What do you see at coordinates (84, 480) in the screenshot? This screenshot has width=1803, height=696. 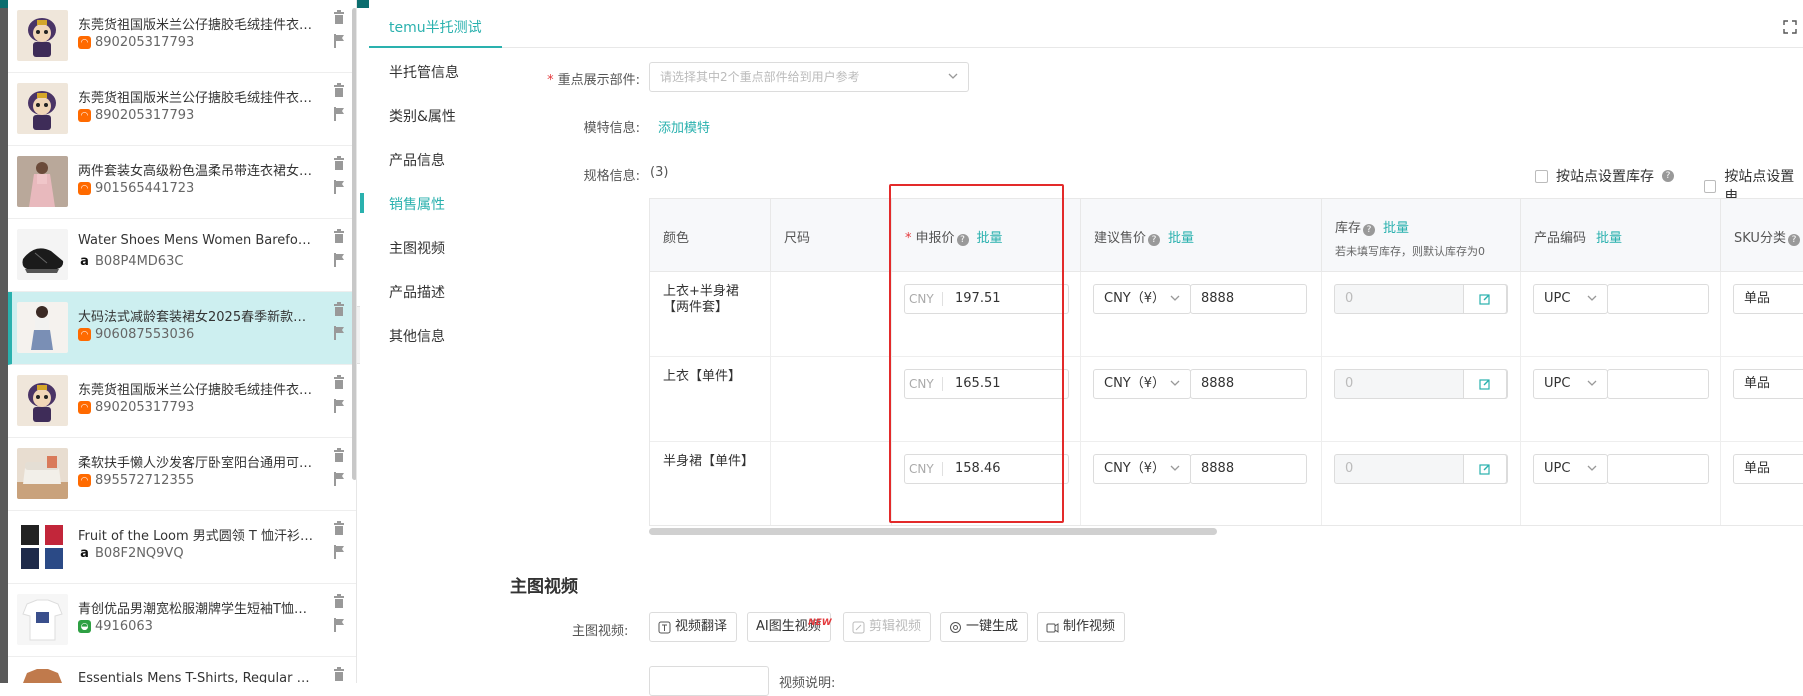 I see `1688-source-icon: ◠` at bounding box center [84, 480].